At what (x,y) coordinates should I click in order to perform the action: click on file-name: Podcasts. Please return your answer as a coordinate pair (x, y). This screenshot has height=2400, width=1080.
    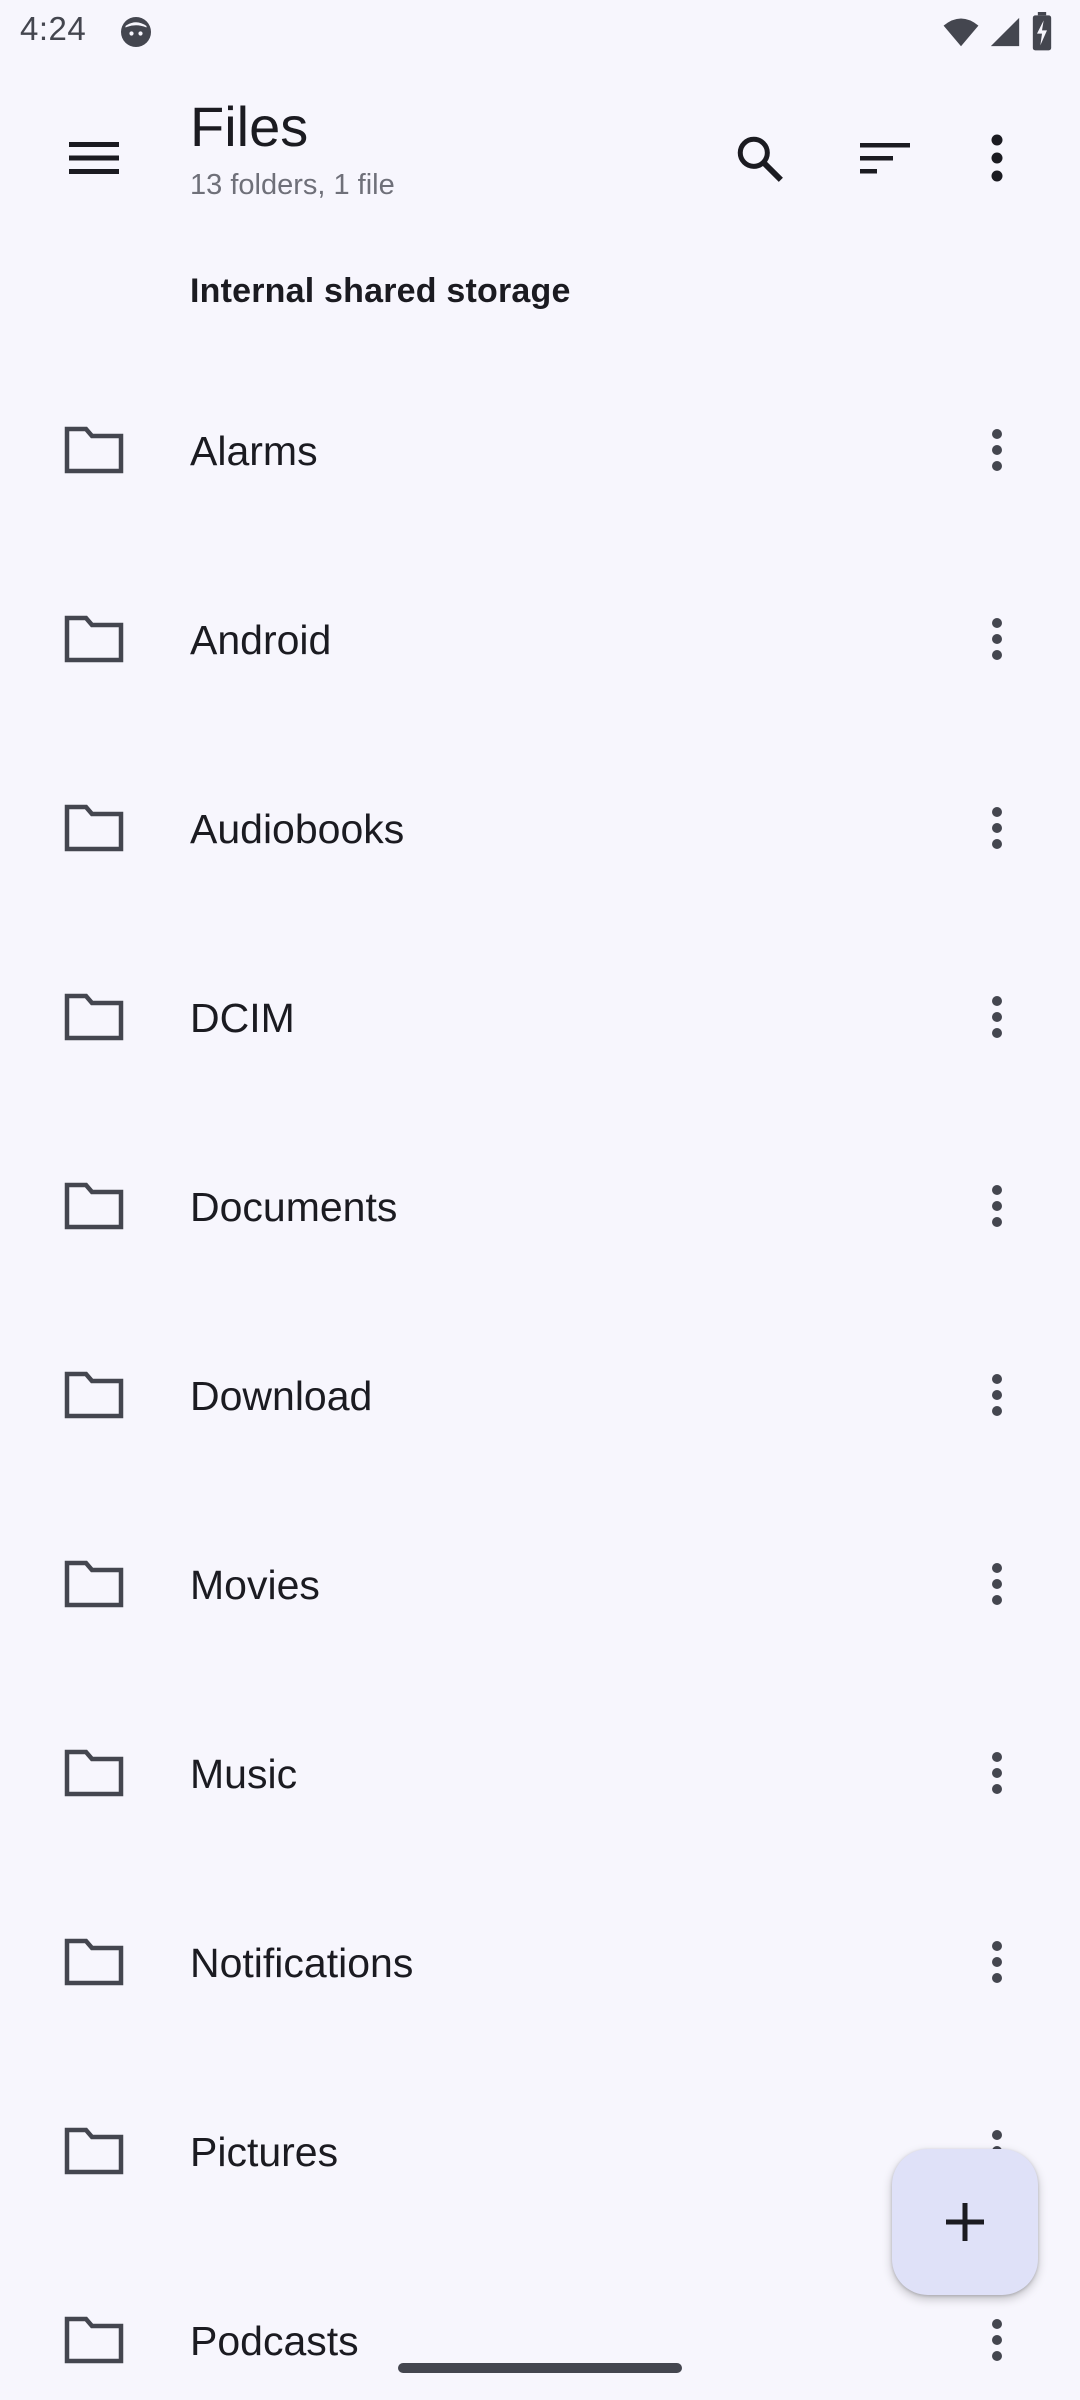
    Looking at the image, I should click on (274, 2341).